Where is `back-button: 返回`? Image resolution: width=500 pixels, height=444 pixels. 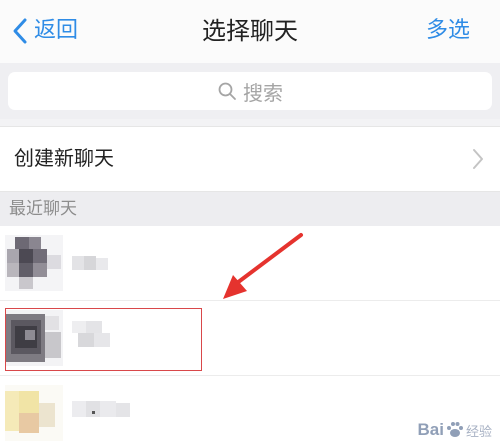
back-button: 返回 is located at coordinates (44, 31).